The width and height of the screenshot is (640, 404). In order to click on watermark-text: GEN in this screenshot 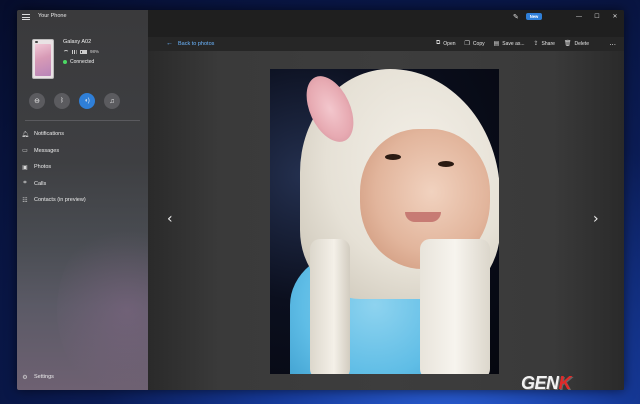, I will do `click(540, 383)`.